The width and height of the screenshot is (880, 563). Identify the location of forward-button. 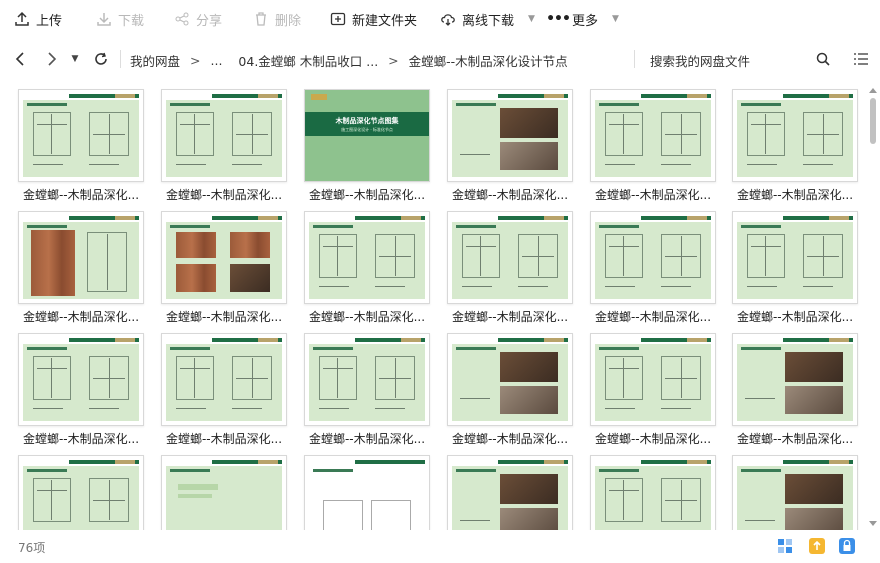
(51, 59).